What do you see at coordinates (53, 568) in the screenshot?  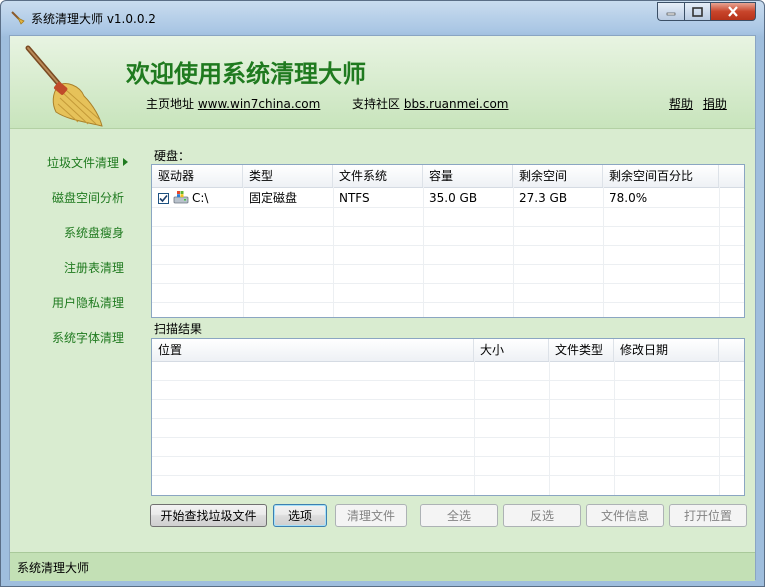 I see `status-text: 系统清理大师` at bounding box center [53, 568].